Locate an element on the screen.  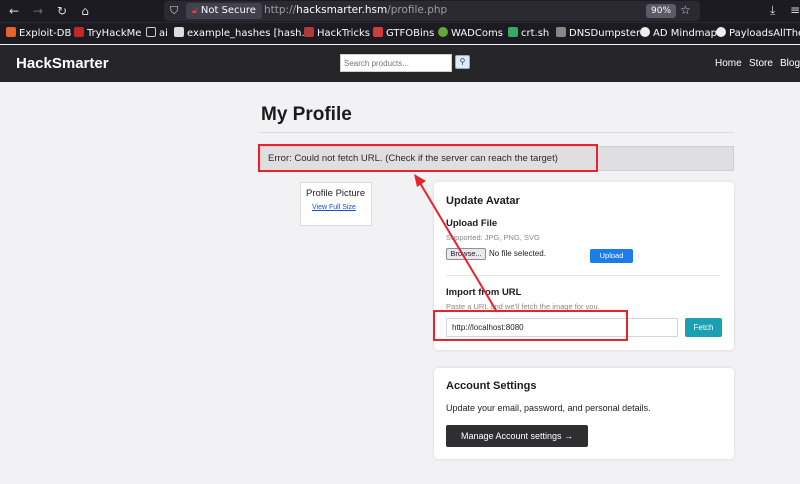
hacktricks-icon is located at coordinates (309, 32).